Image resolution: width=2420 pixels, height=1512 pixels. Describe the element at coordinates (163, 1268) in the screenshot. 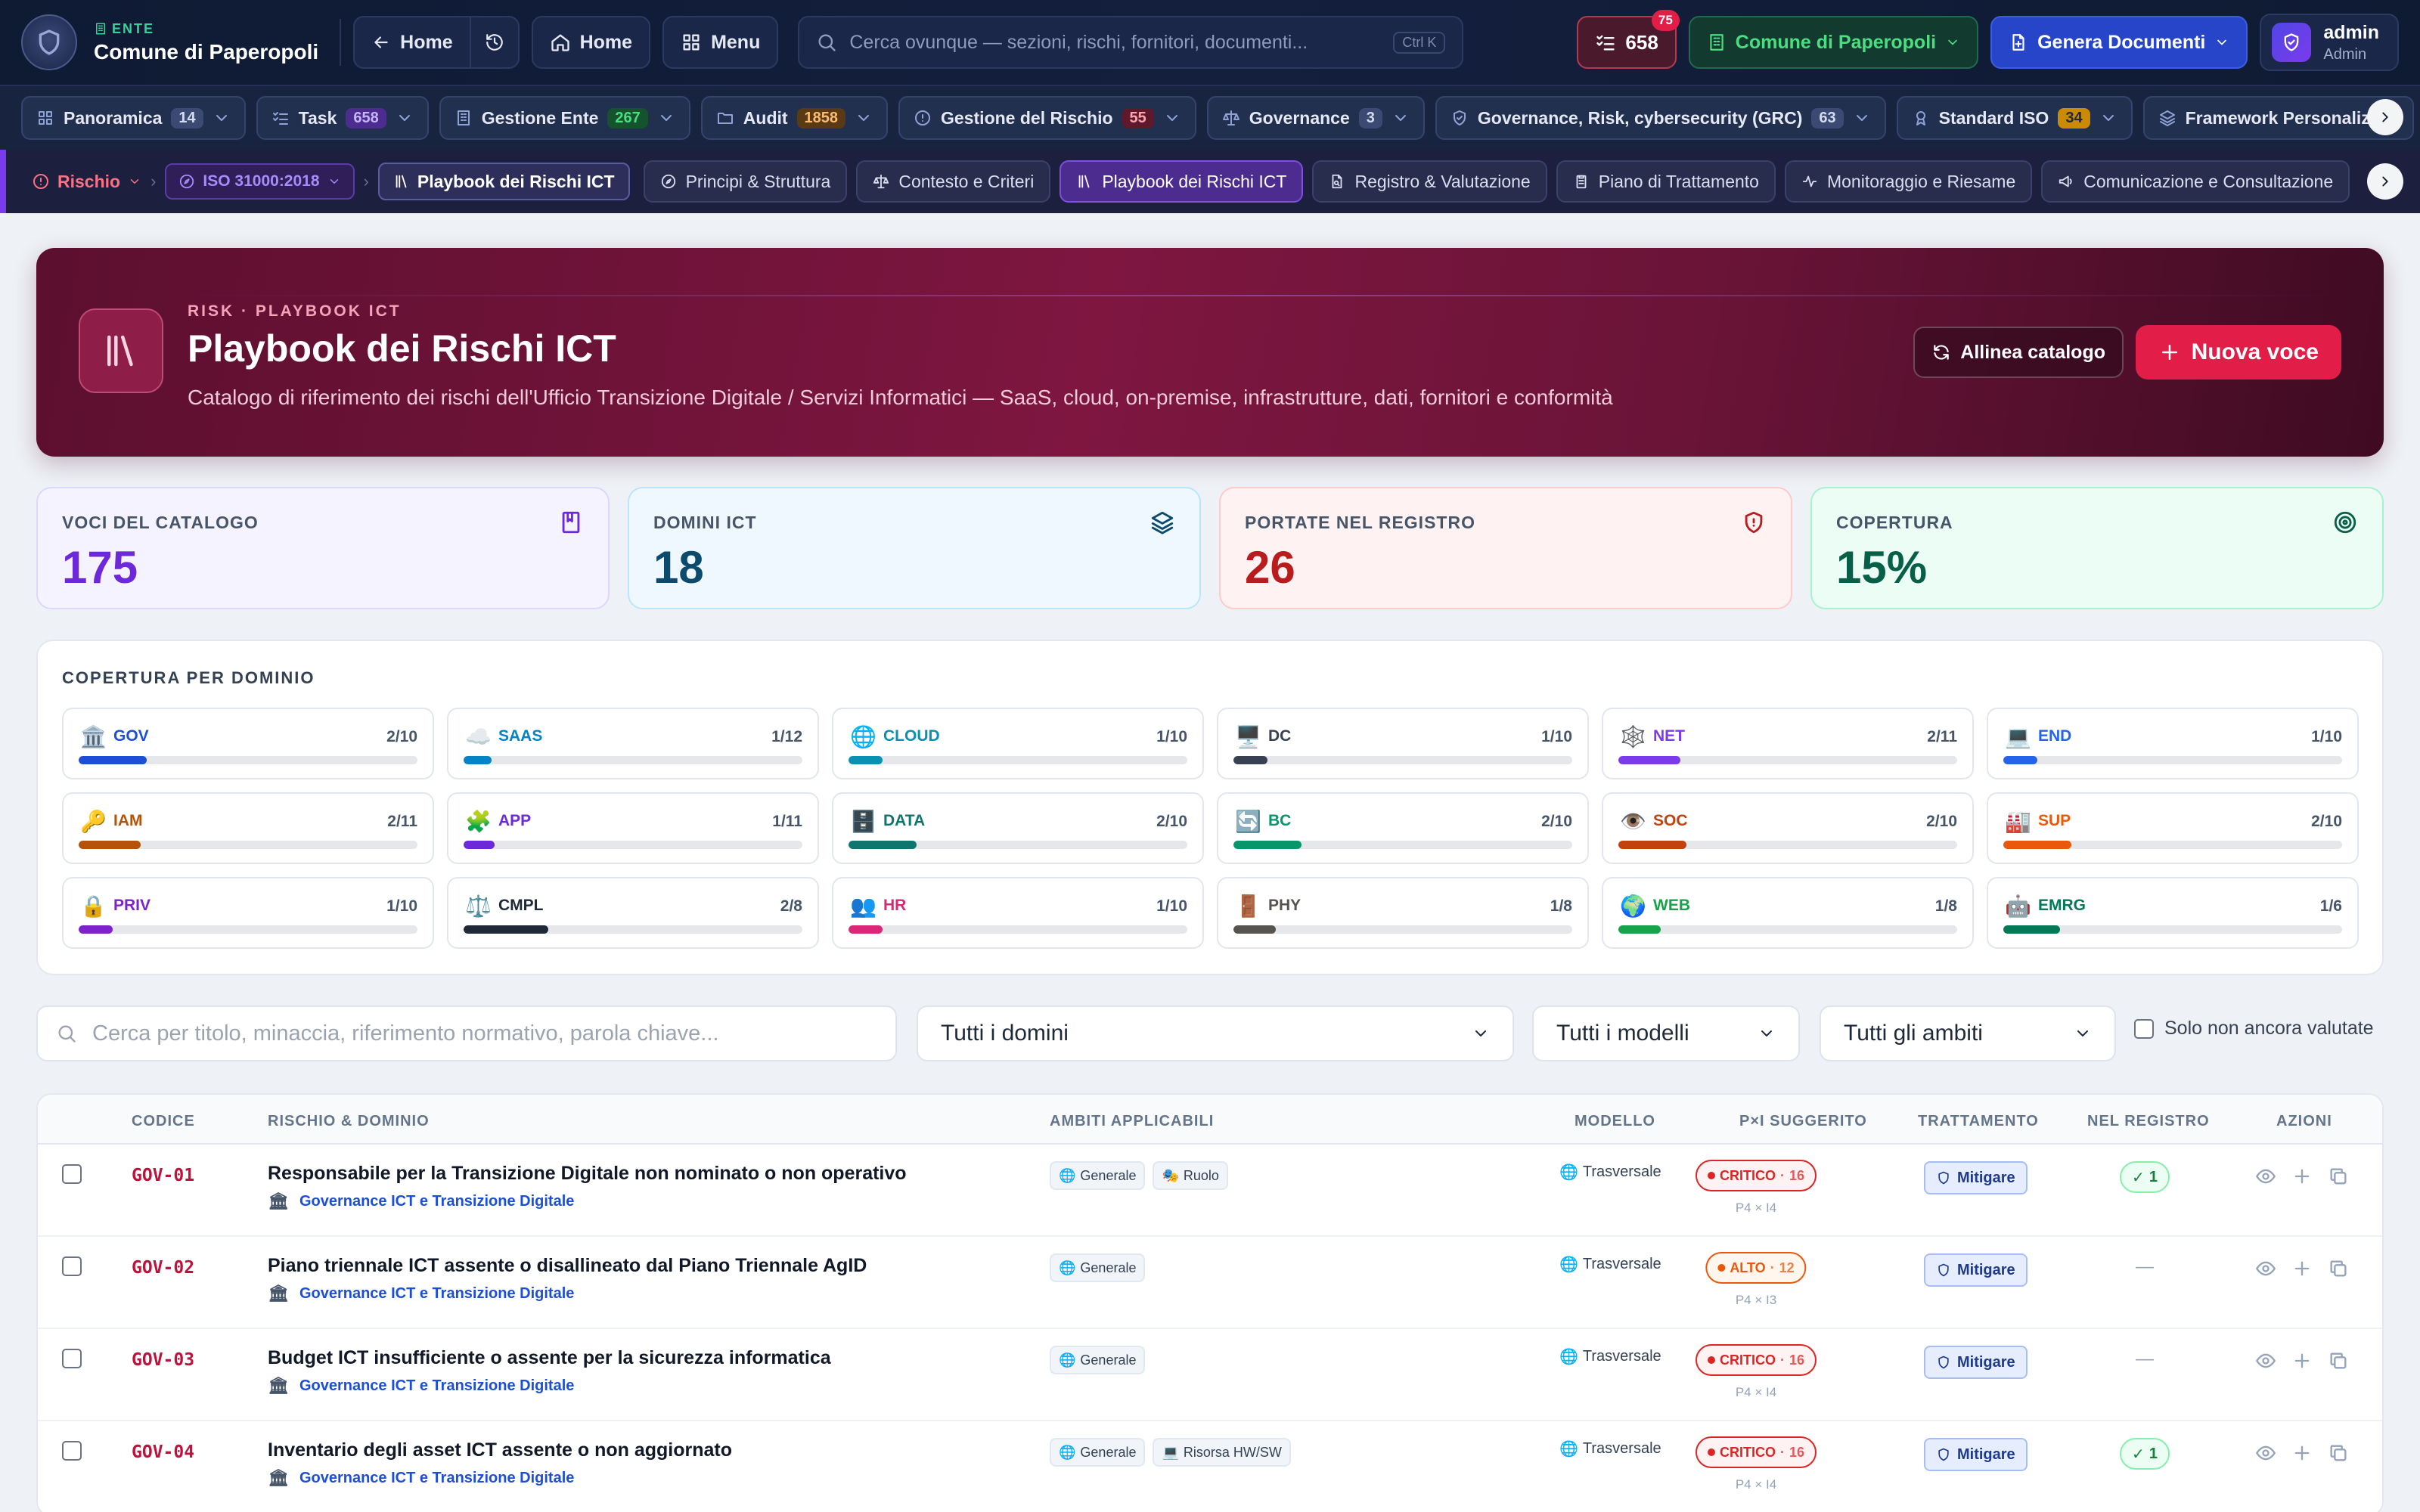

I see `risk-code: GOV-02` at that location.